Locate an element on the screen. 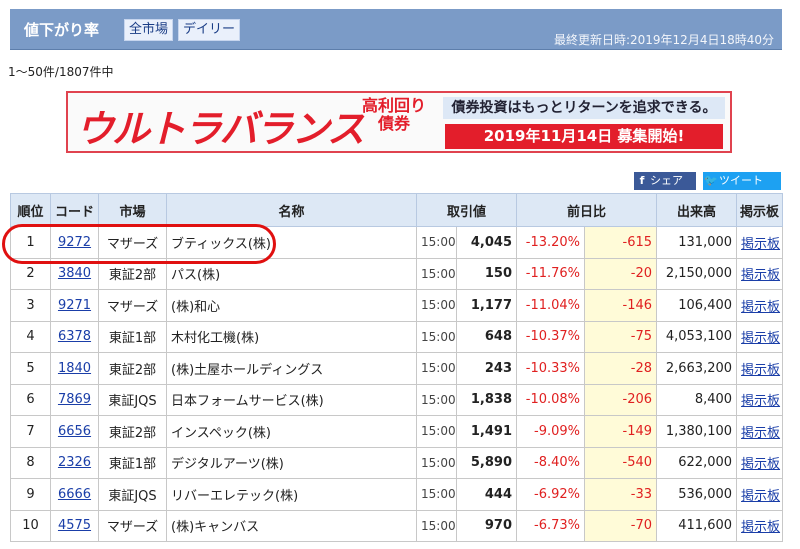 Image resolution: width=800 pixels, height=549 pixels. change-value-cell: -615 is located at coordinates (621, 242).